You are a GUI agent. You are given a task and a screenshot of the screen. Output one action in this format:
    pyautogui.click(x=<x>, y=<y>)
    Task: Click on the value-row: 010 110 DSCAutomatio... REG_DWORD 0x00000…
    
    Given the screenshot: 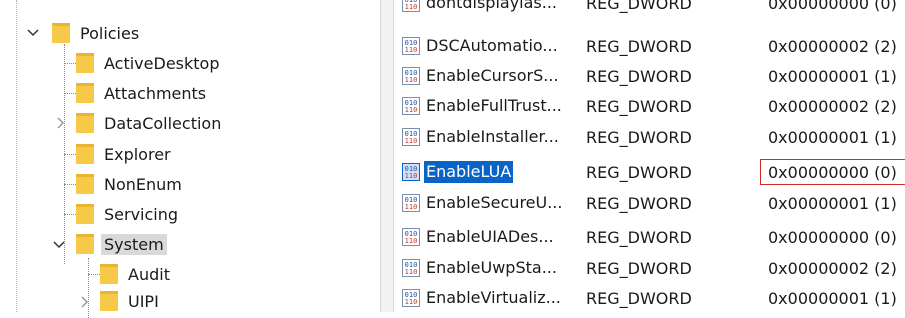 What is the action you would take?
    pyautogui.click(x=649, y=46)
    